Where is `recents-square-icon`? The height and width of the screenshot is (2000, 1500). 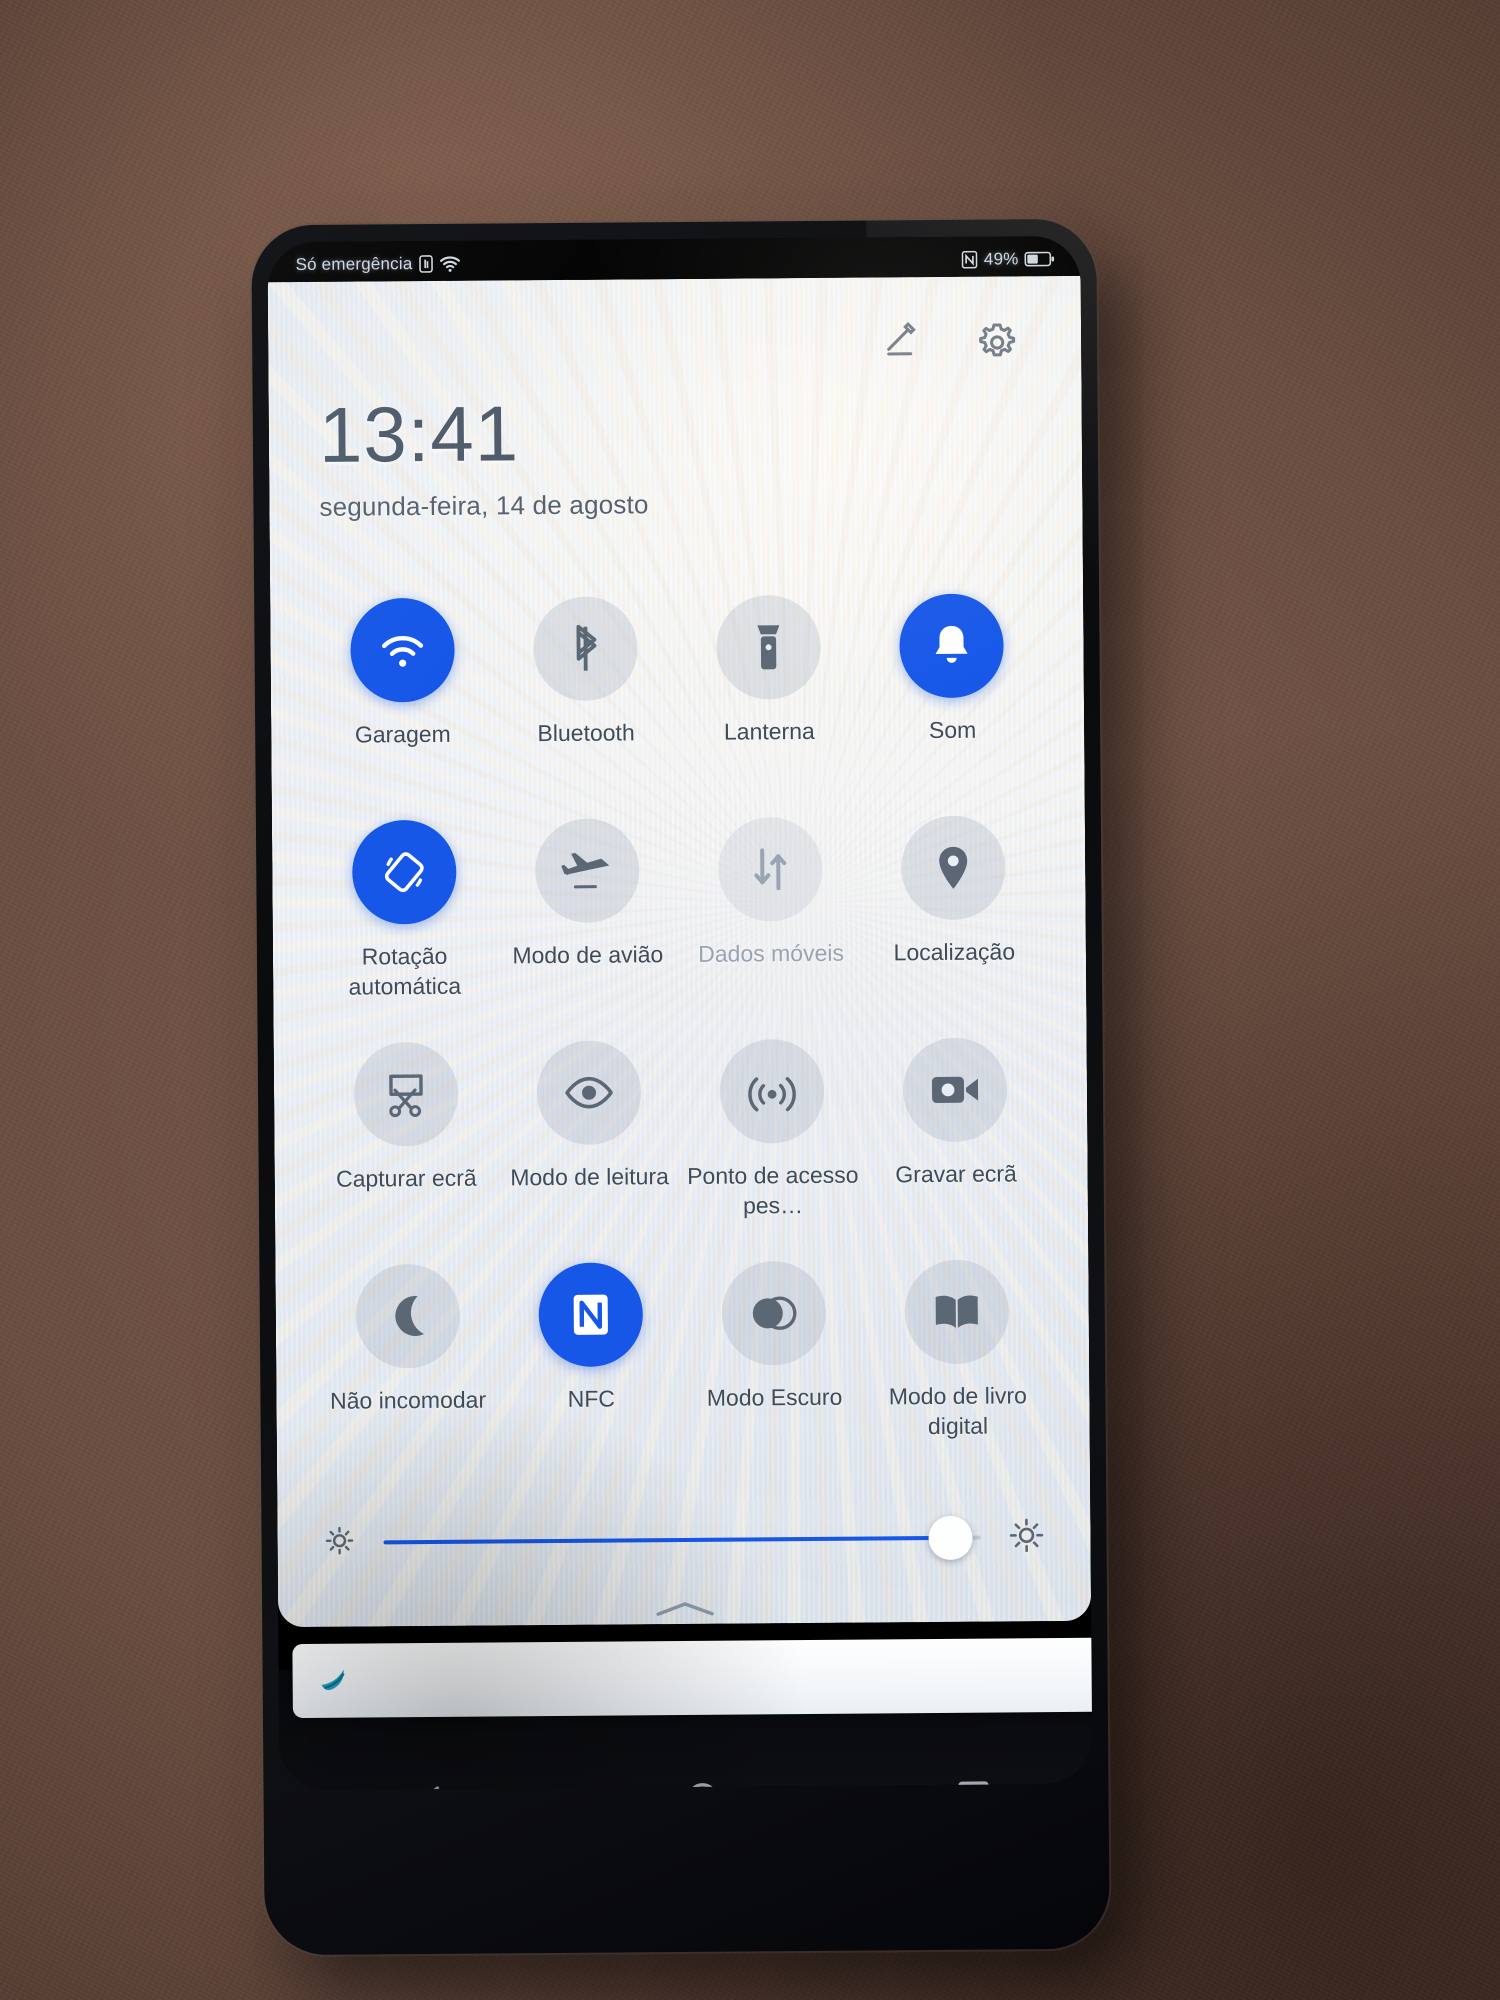
recents-square-icon is located at coordinates (973, 1782).